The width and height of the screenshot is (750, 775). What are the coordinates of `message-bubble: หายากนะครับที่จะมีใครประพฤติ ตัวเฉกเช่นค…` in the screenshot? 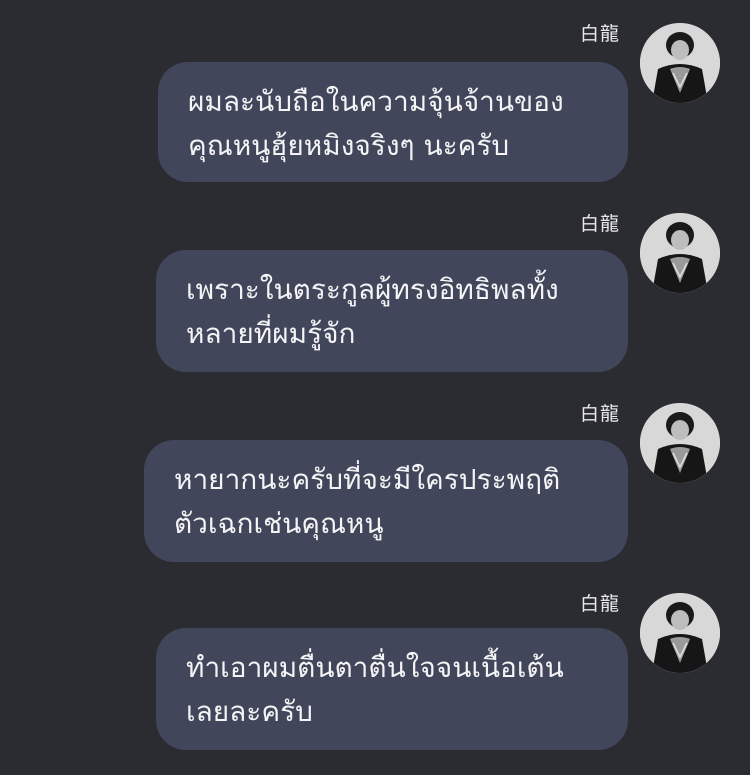 It's located at (386, 501).